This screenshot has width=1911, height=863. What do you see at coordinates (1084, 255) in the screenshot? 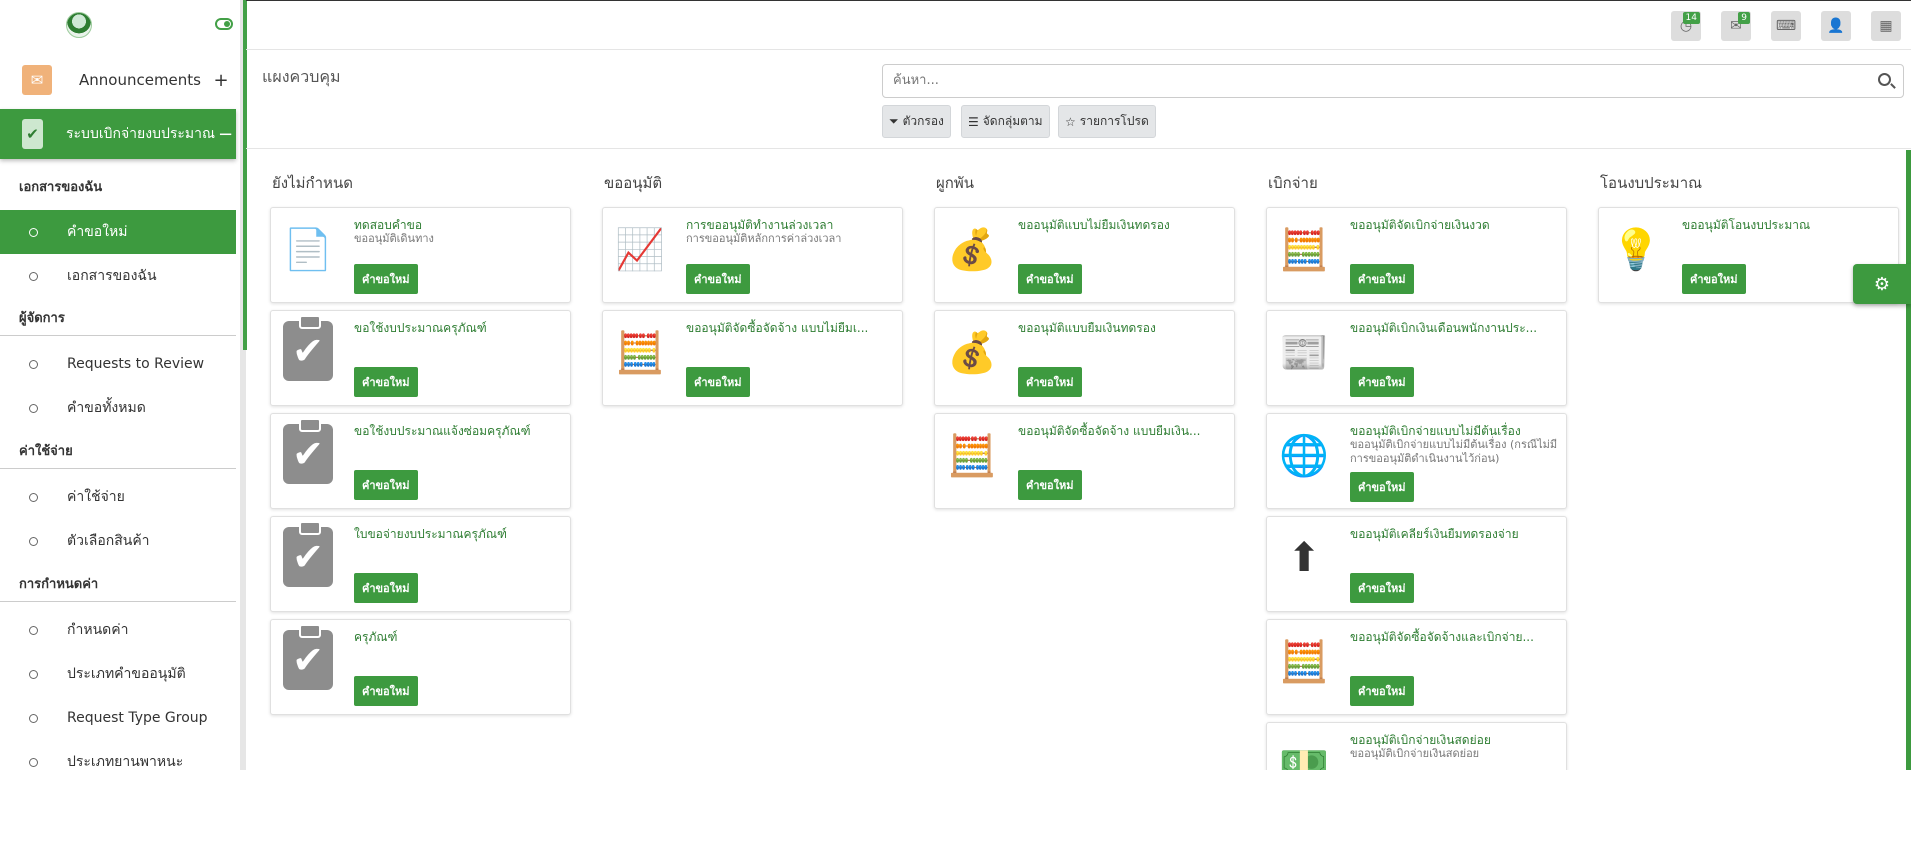
I see `request-type-card: 💰 ขออนุมัติแบบไม่ยืมเงินทดรอง คำขอใหม่` at bounding box center [1084, 255].